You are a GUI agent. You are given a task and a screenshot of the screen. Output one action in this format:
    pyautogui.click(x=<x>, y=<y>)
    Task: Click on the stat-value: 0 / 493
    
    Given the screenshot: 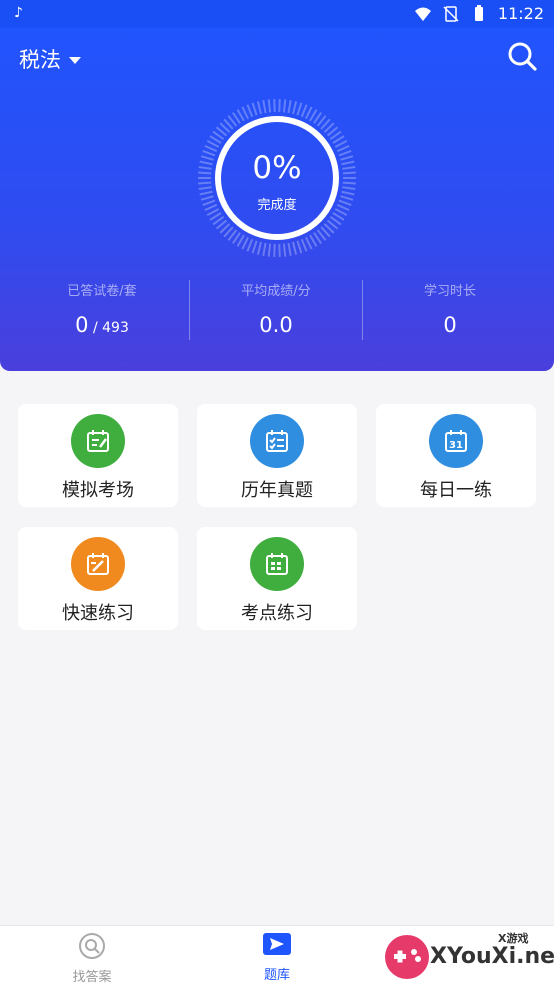 What is the action you would take?
    pyautogui.click(x=102, y=325)
    